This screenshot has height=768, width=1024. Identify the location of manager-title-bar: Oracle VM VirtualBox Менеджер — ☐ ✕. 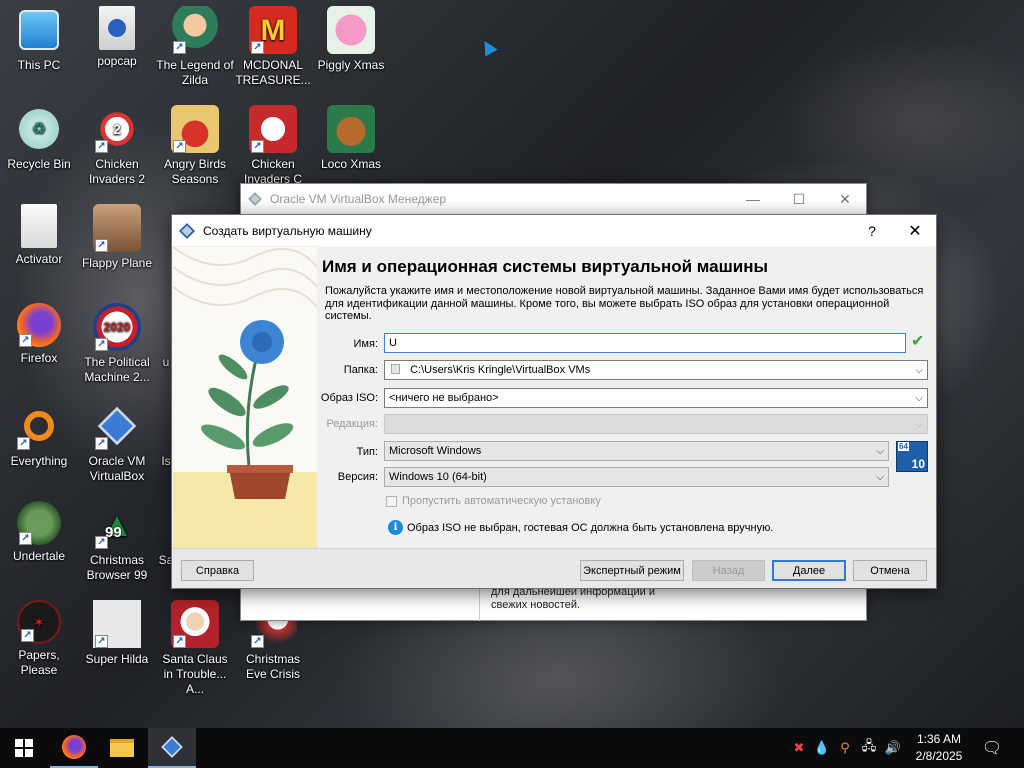
(553, 199).